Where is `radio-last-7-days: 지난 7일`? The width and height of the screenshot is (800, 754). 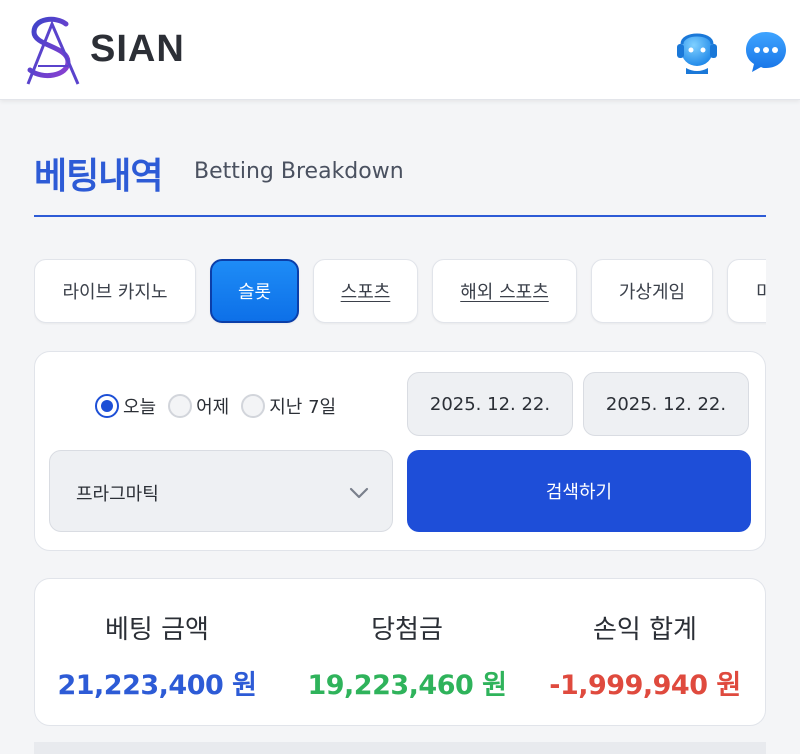
radio-last-7-days: 지난 7일 is located at coordinates (288, 406).